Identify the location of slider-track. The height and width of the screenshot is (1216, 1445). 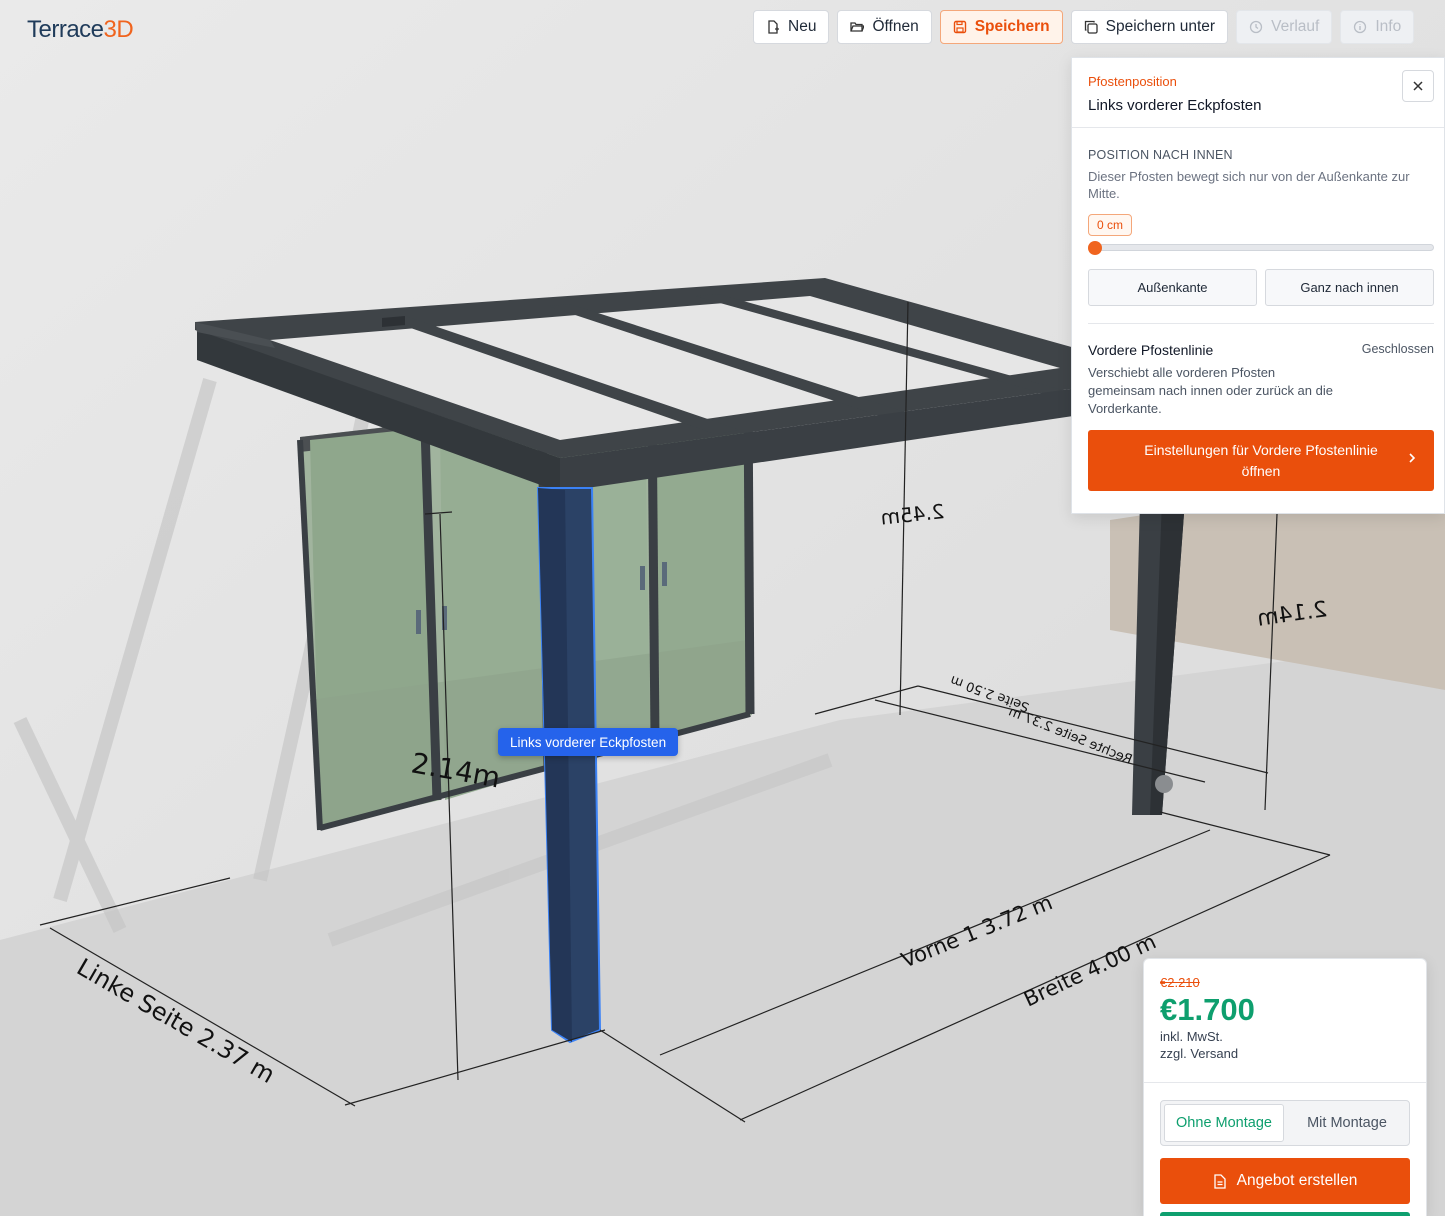
(1261, 247).